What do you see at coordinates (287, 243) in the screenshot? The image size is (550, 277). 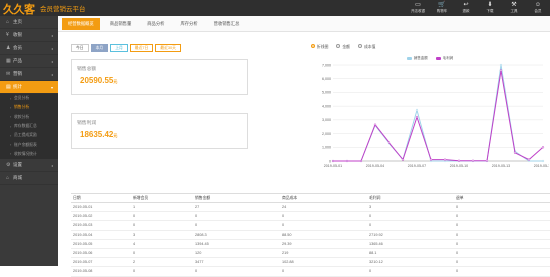 I see `table-cell: 29.39` at bounding box center [287, 243].